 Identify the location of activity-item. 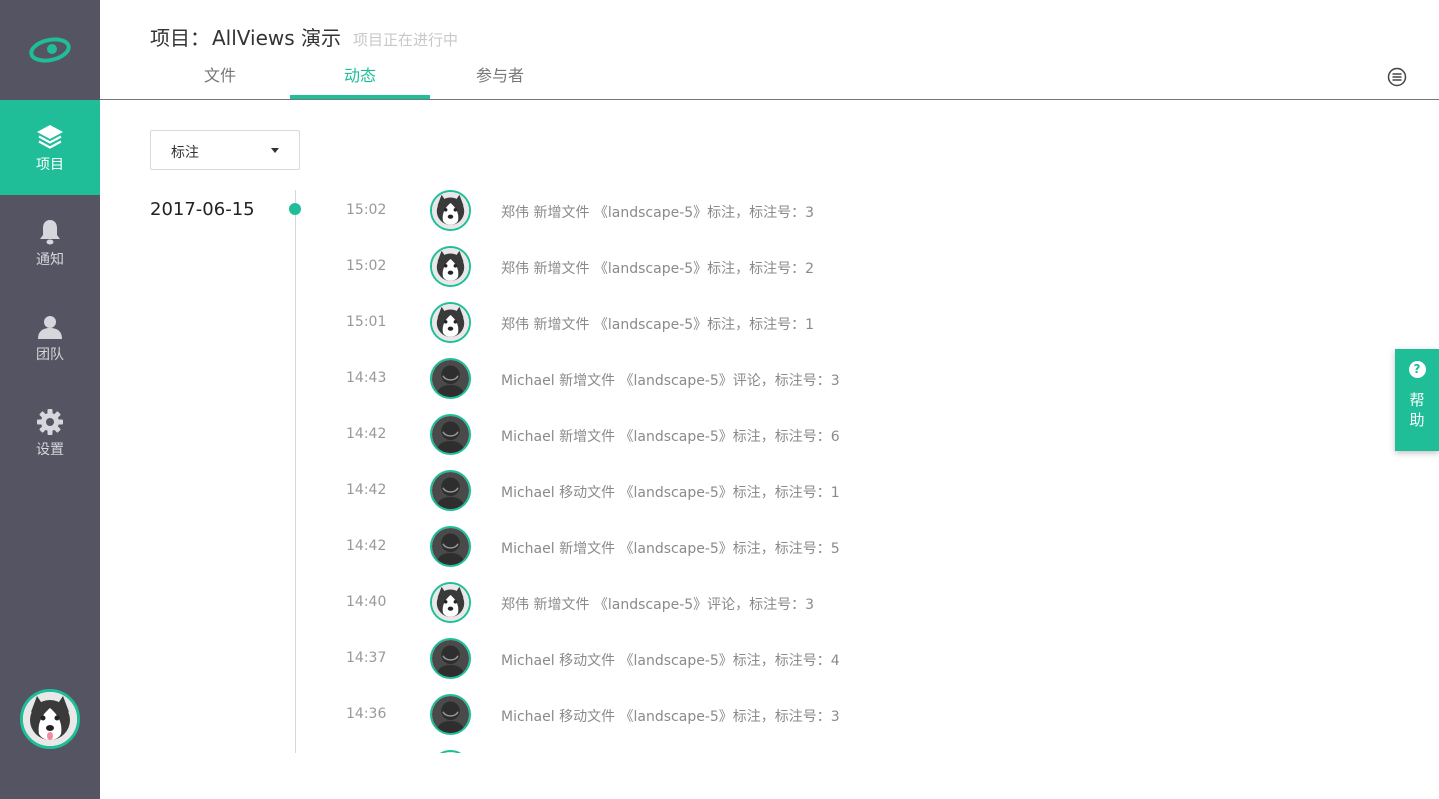
(746, 751).